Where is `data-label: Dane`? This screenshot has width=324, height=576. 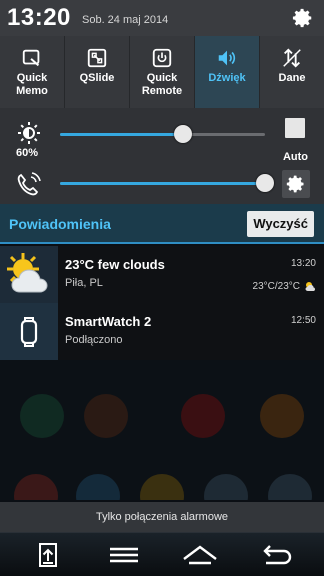 data-label: Dane is located at coordinates (292, 78).